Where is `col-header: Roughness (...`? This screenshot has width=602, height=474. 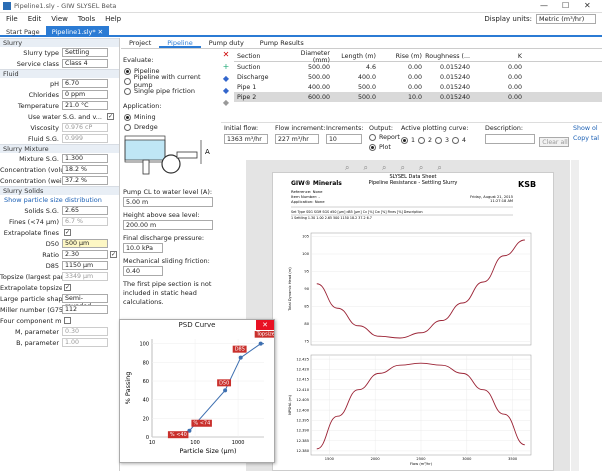
col-header: Roughness (... is located at coordinates (446, 56).